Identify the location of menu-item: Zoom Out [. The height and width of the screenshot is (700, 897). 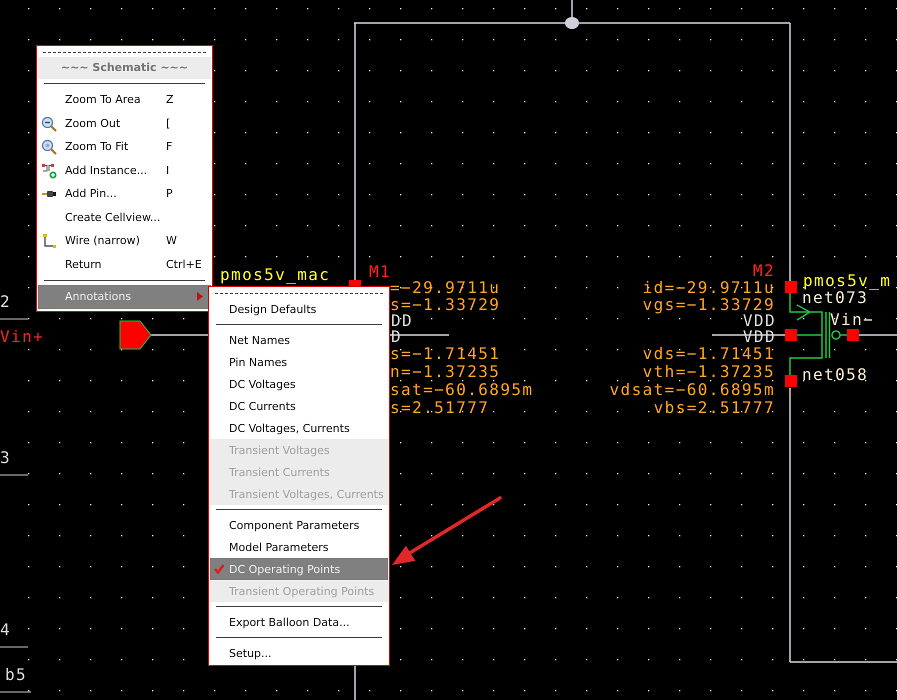
(124, 123).